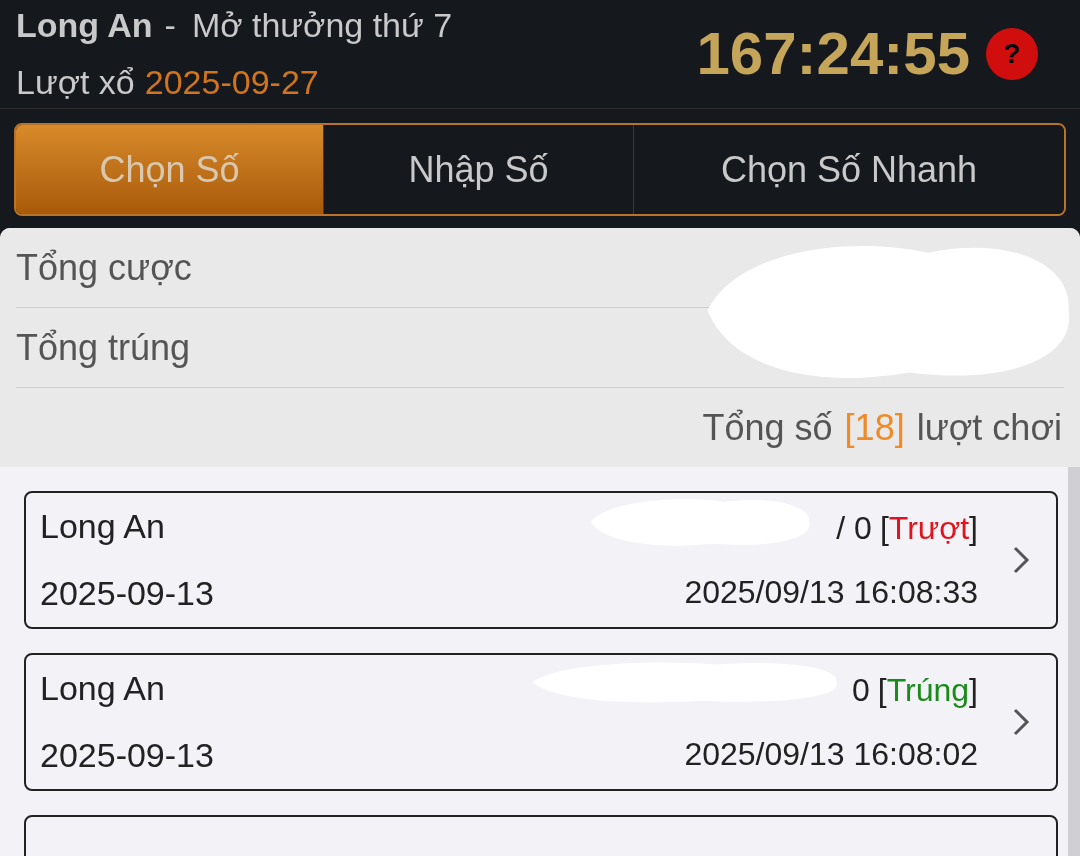  Describe the element at coordinates (989, 427) in the screenshot. I see `total-suffix: lượt chơi` at that location.